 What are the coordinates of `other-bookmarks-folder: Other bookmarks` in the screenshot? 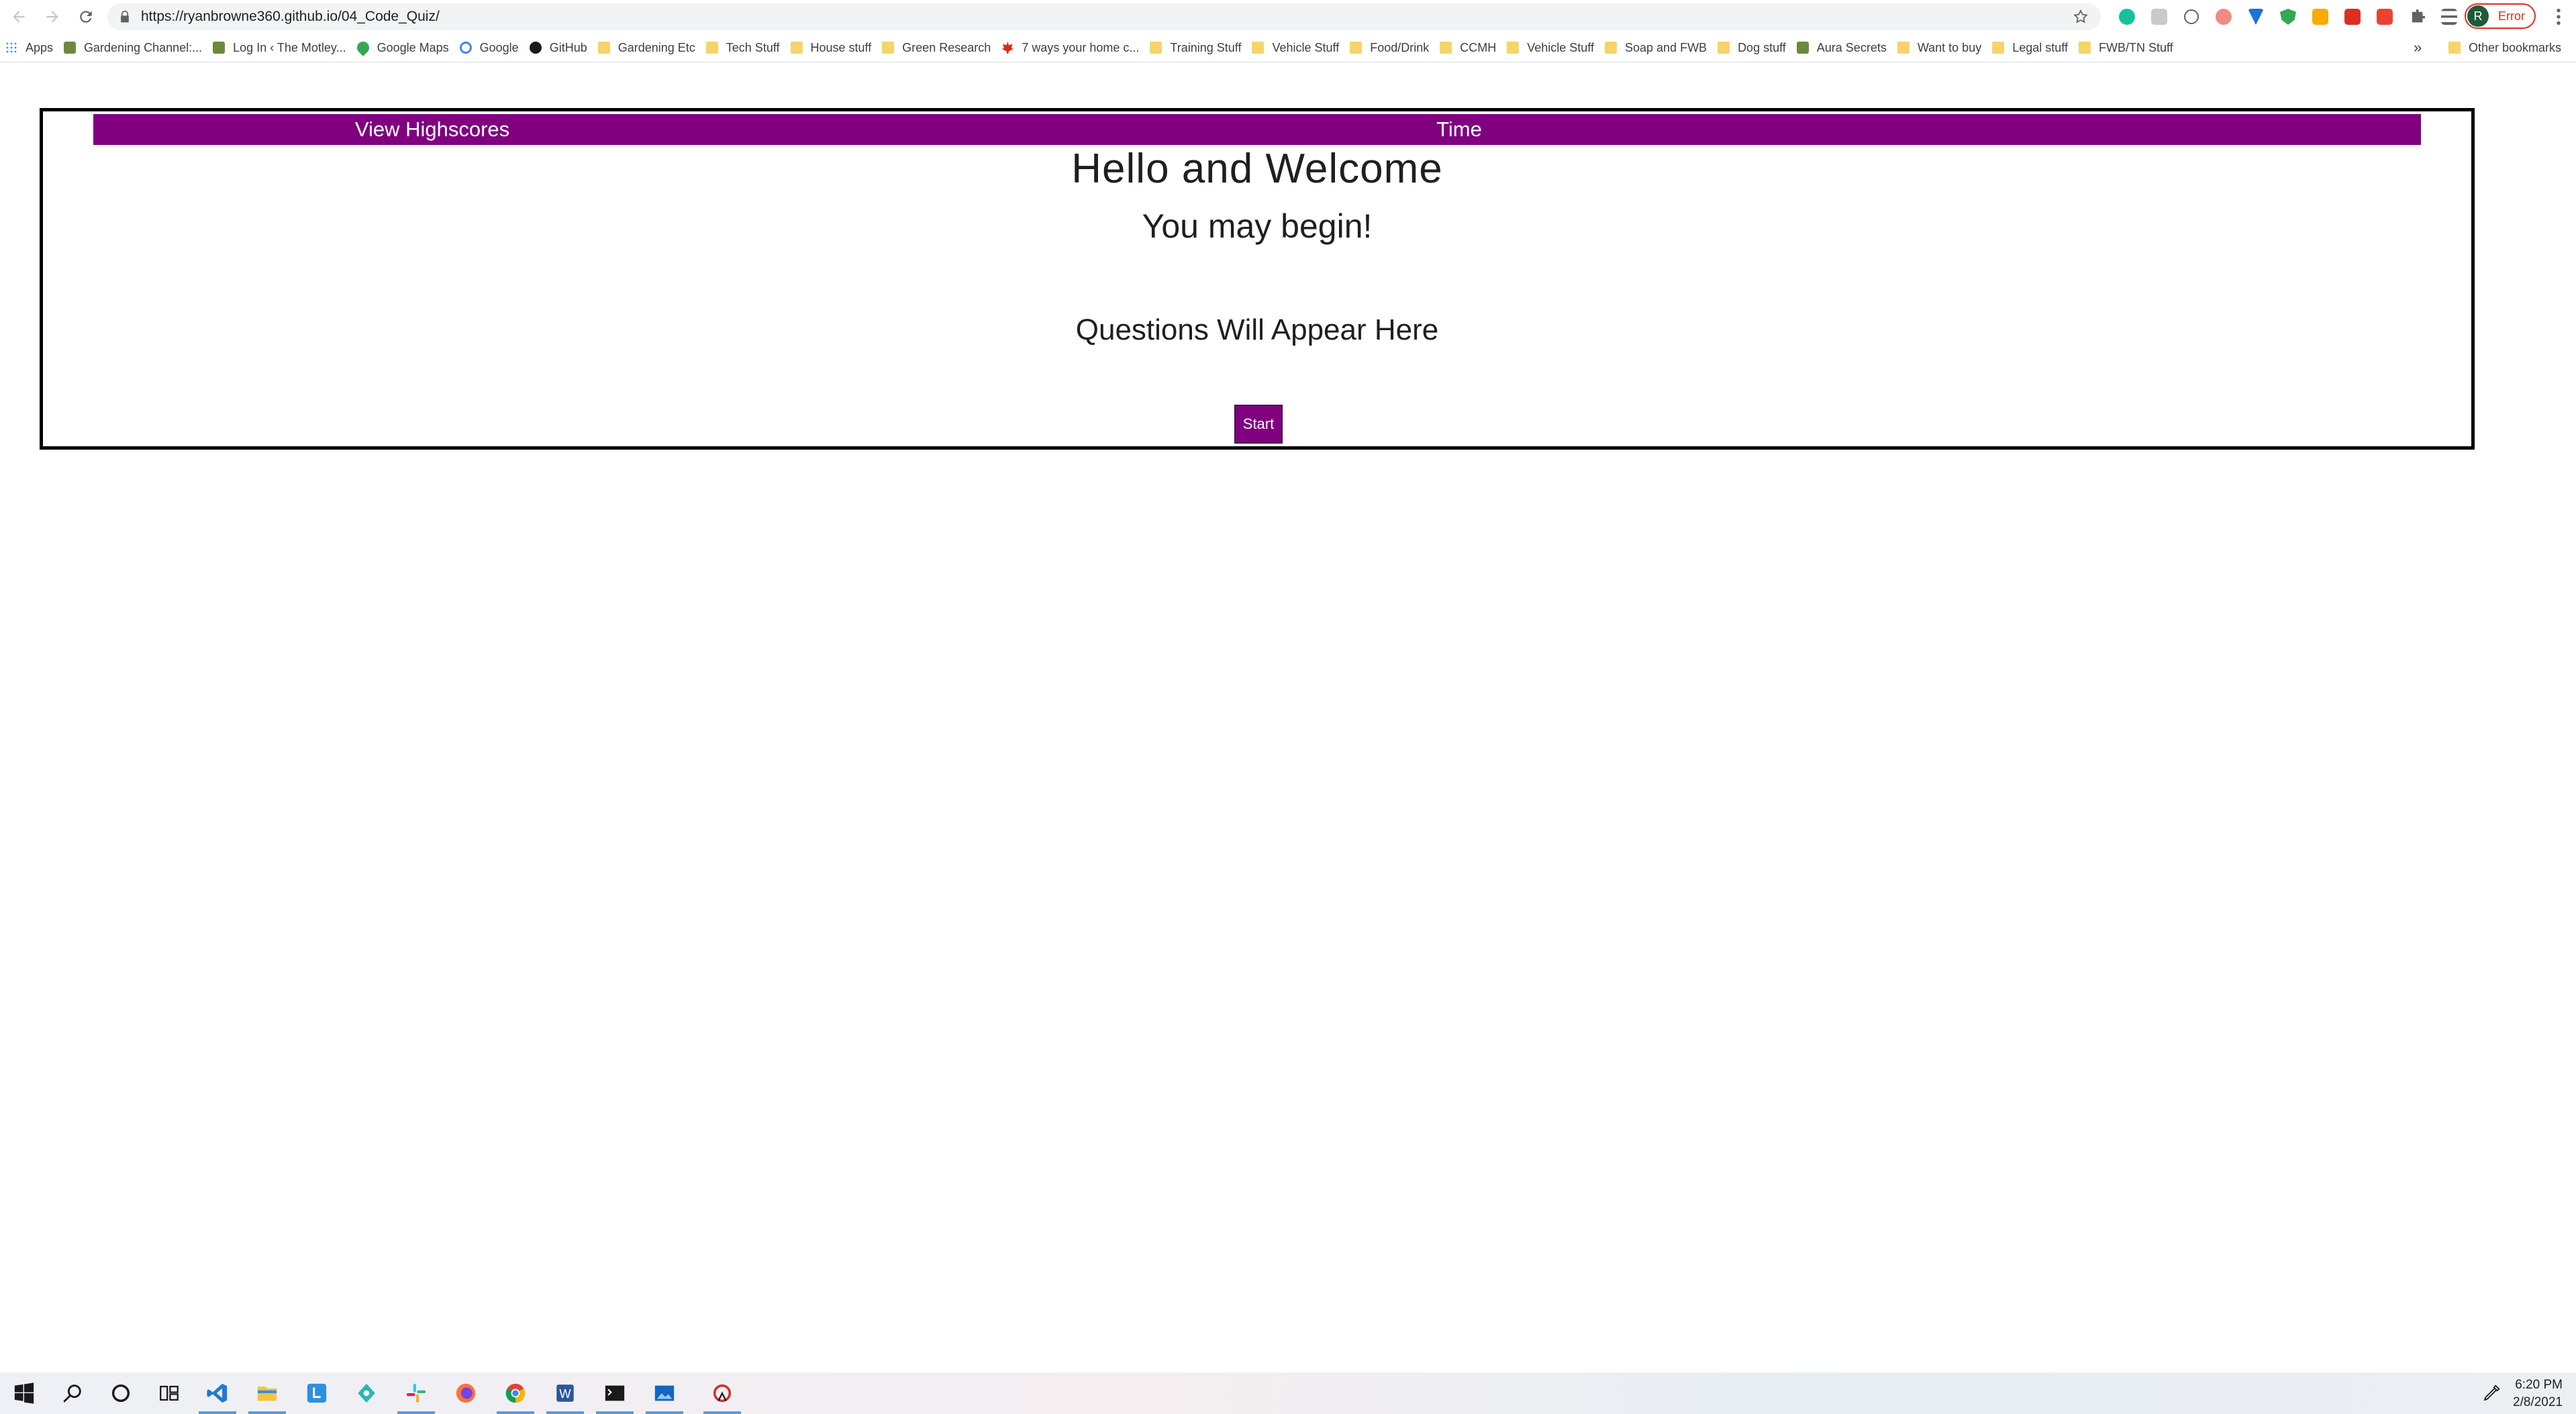 It's located at (2505, 47).